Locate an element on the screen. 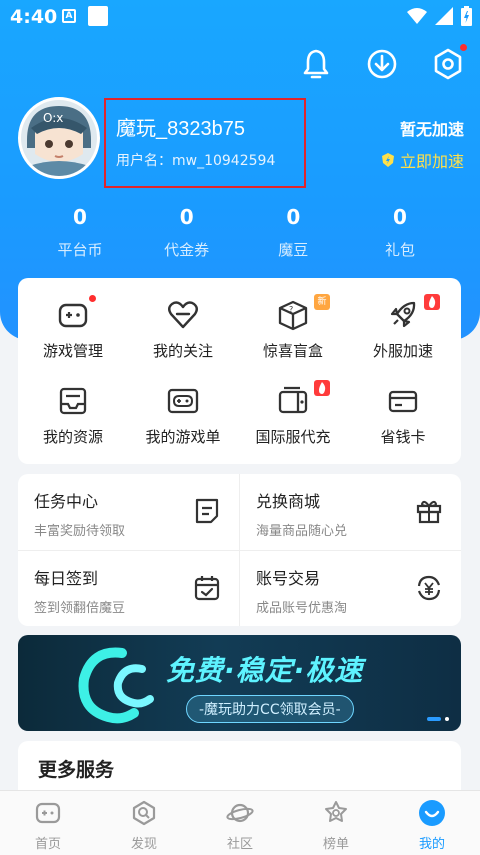  settings-red-dot is located at coordinates (463, 47).